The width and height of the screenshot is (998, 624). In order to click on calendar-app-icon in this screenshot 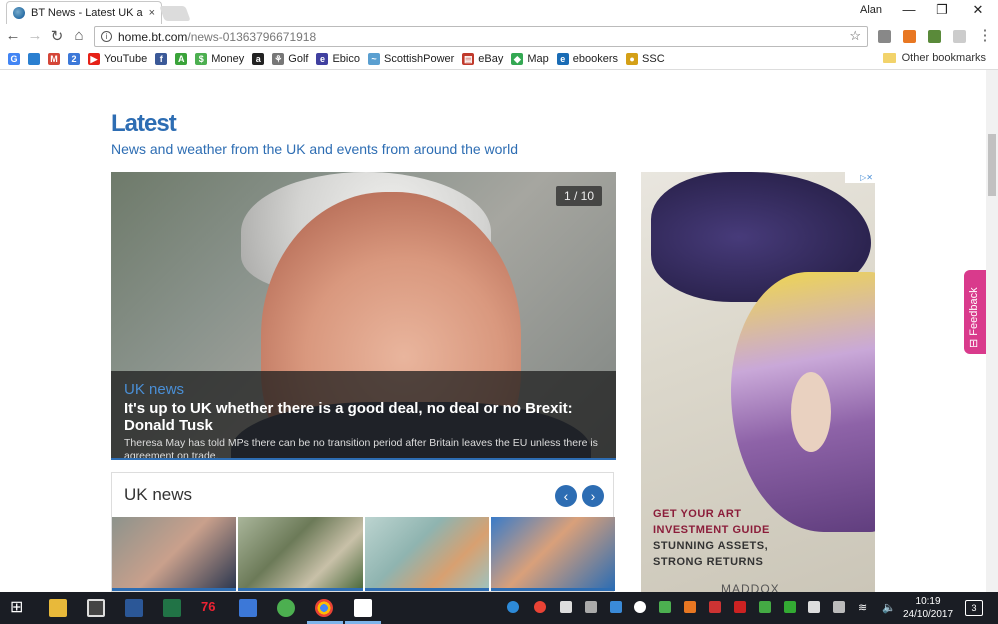, I will do `click(248, 608)`.